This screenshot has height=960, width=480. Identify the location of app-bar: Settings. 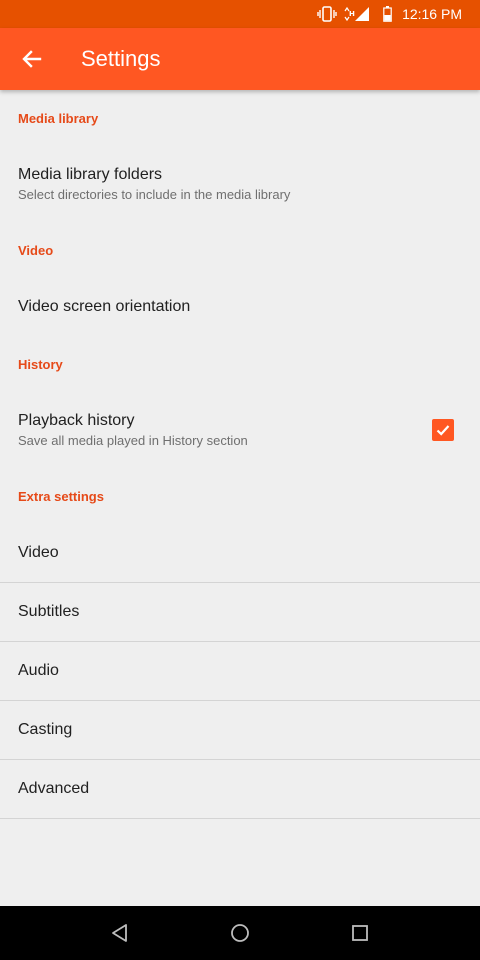
(240, 59).